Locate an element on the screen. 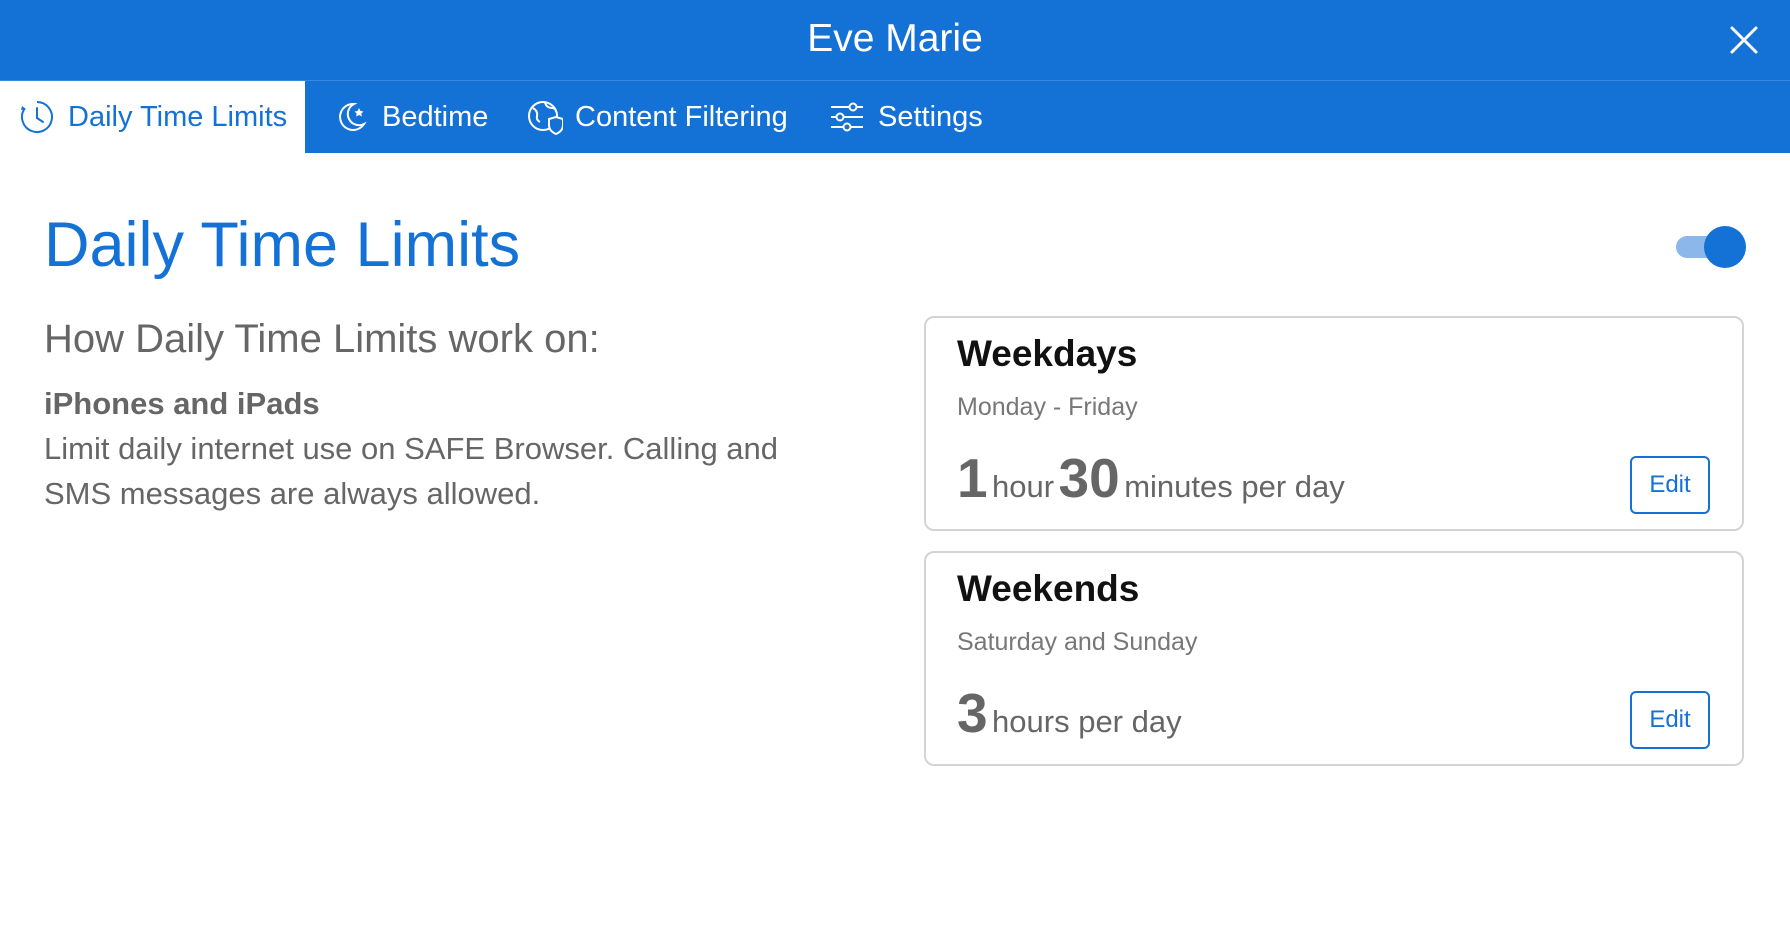 This screenshot has width=1790, height=940. page-title: Daily Time Limits is located at coordinates (282, 245).